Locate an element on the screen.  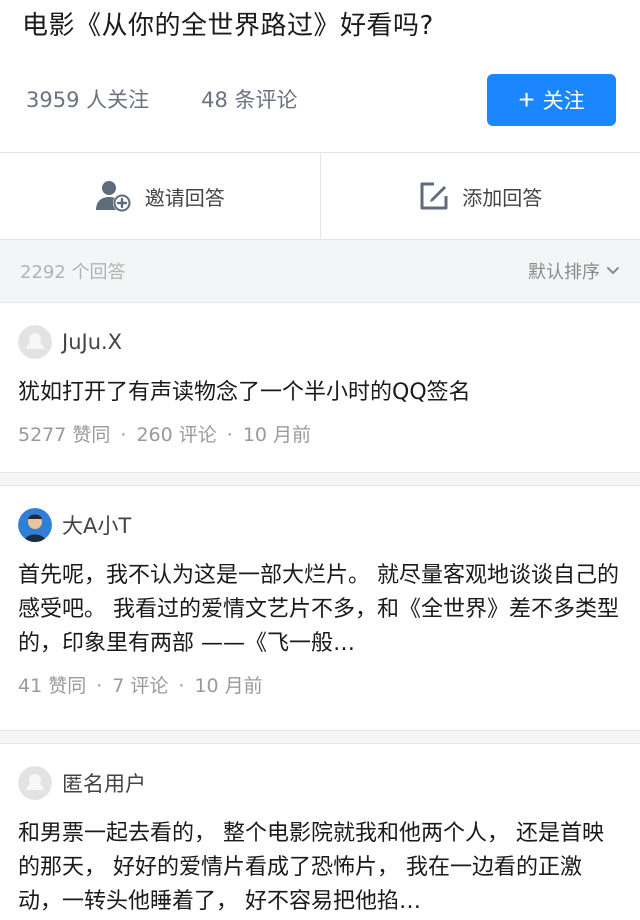
chevron-down-icon is located at coordinates (613, 271).